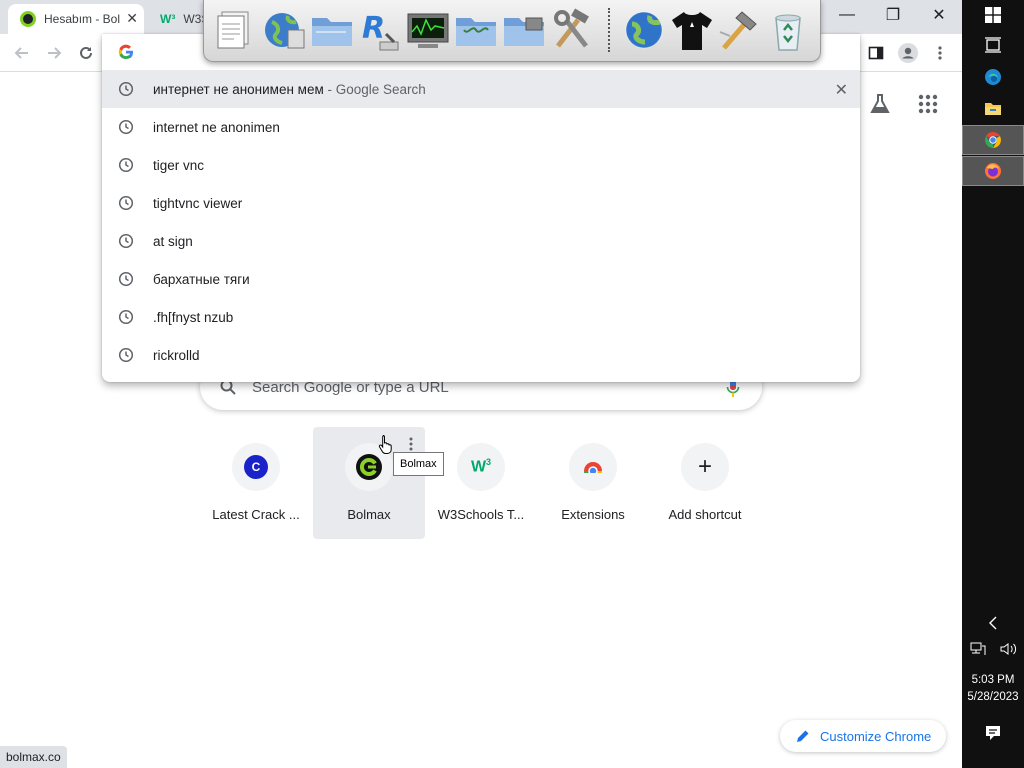 This screenshot has height=768, width=1024. Describe the element at coordinates (481, 355) in the screenshot. I see `suggestion-row: rickrolld` at that location.